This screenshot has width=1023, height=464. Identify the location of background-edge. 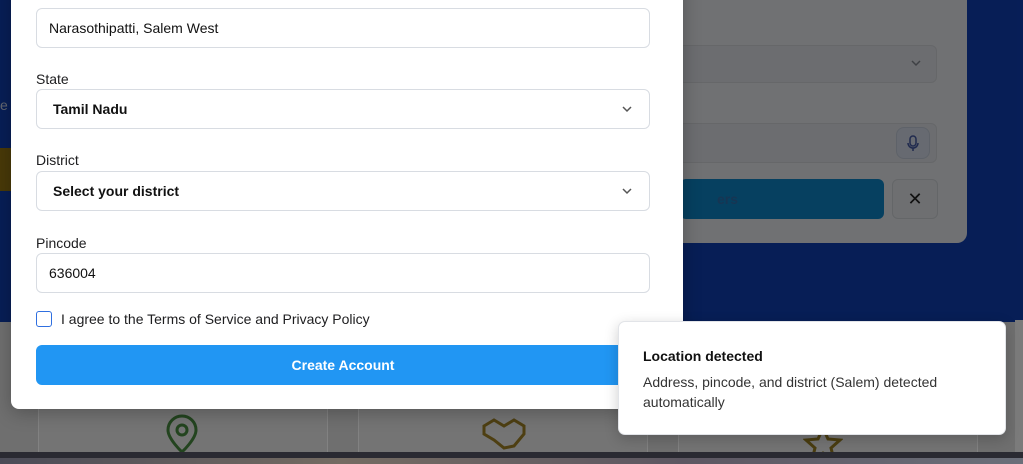
(1019, 392).